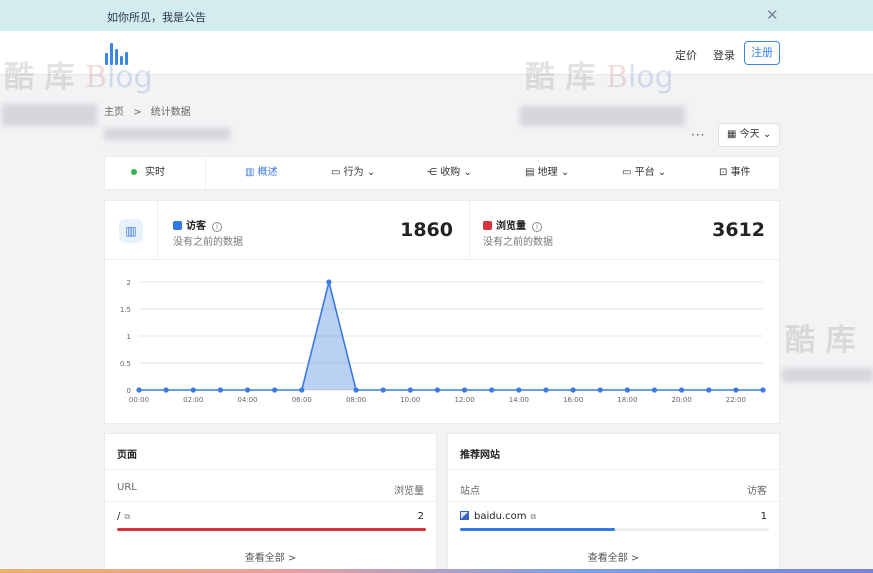 The image size is (873, 573). Describe the element at coordinates (613, 503) in the screenshot. I see `referrers-card: 推荐网站 站点 访客 baidu.com ⧉ 1 查看全部 >` at that location.